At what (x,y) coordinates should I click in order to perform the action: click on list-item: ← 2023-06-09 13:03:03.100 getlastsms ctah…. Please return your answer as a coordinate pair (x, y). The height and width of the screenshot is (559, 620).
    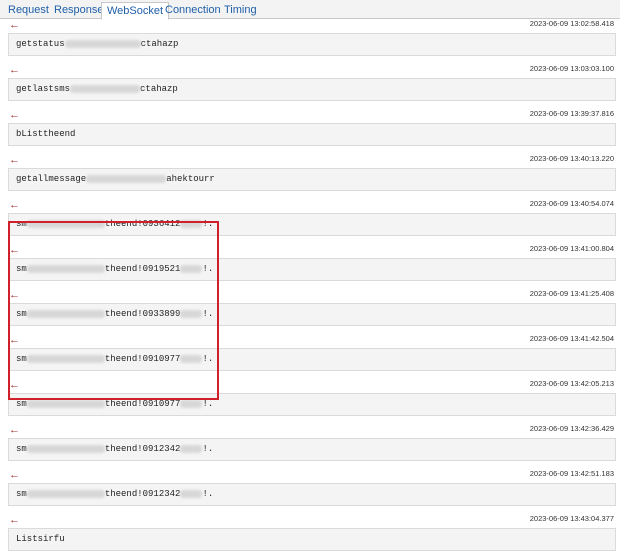
    Looking at the image, I should click on (310, 86).